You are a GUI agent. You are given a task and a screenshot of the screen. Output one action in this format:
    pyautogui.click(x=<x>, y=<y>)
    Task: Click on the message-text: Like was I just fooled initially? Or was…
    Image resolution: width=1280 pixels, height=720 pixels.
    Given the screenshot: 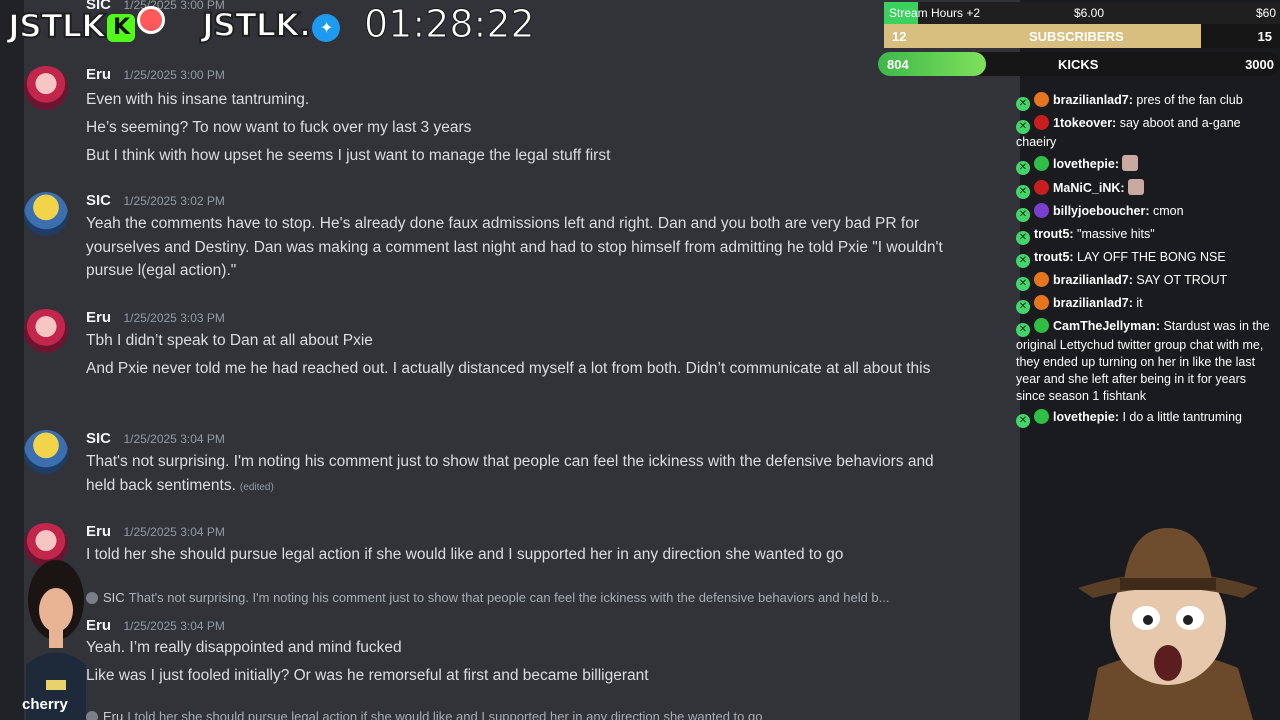 What is the action you would take?
    pyautogui.click(x=367, y=675)
    